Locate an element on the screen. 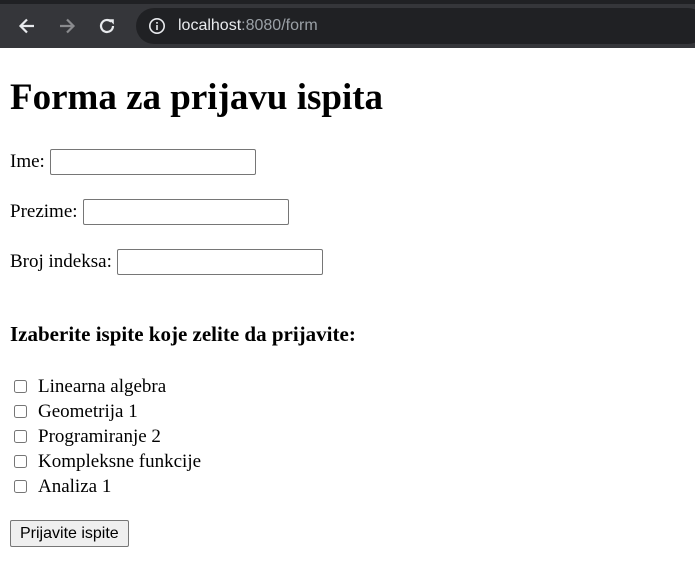  back-button is located at coordinates (27, 26).